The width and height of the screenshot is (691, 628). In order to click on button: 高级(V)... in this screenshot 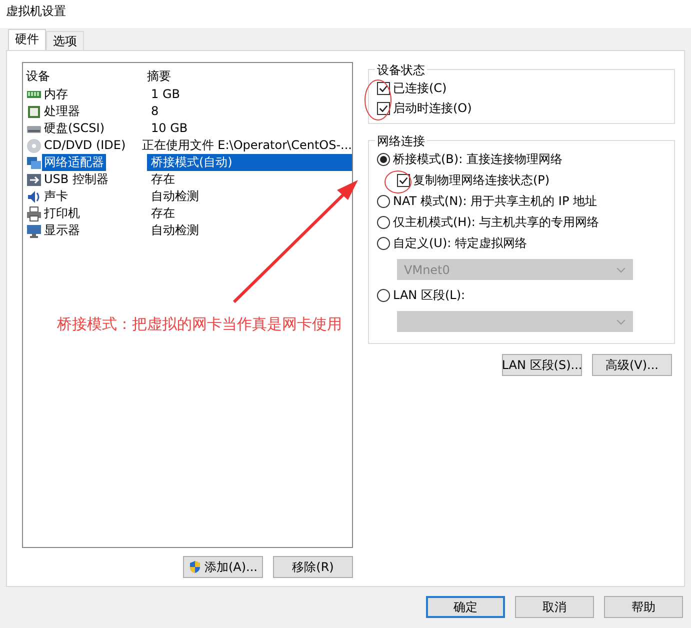, I will do `click(632, 365)`.